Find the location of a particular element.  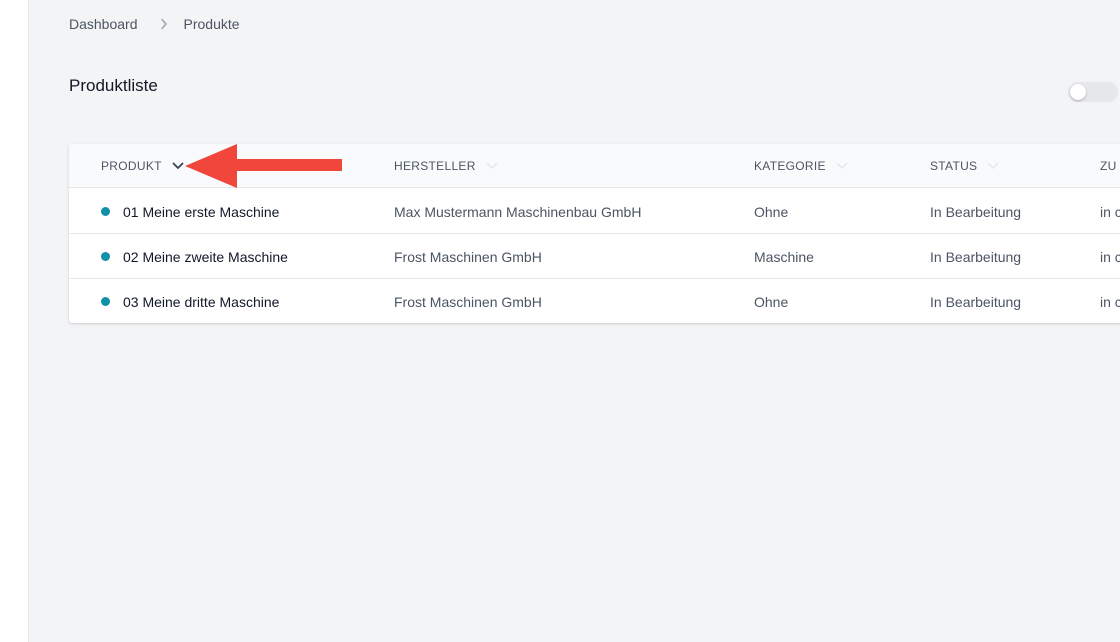

breadcrumb: Dashboard Produkte is located at coordinates (154, 24).